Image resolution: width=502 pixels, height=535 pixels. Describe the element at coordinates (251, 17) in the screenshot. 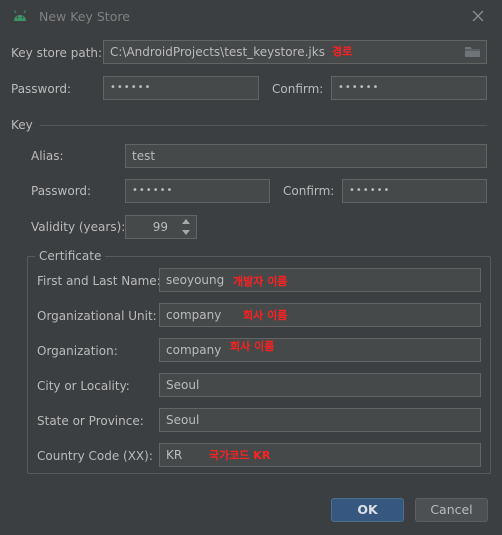

I see `title-bar: New Key Store` at that location.